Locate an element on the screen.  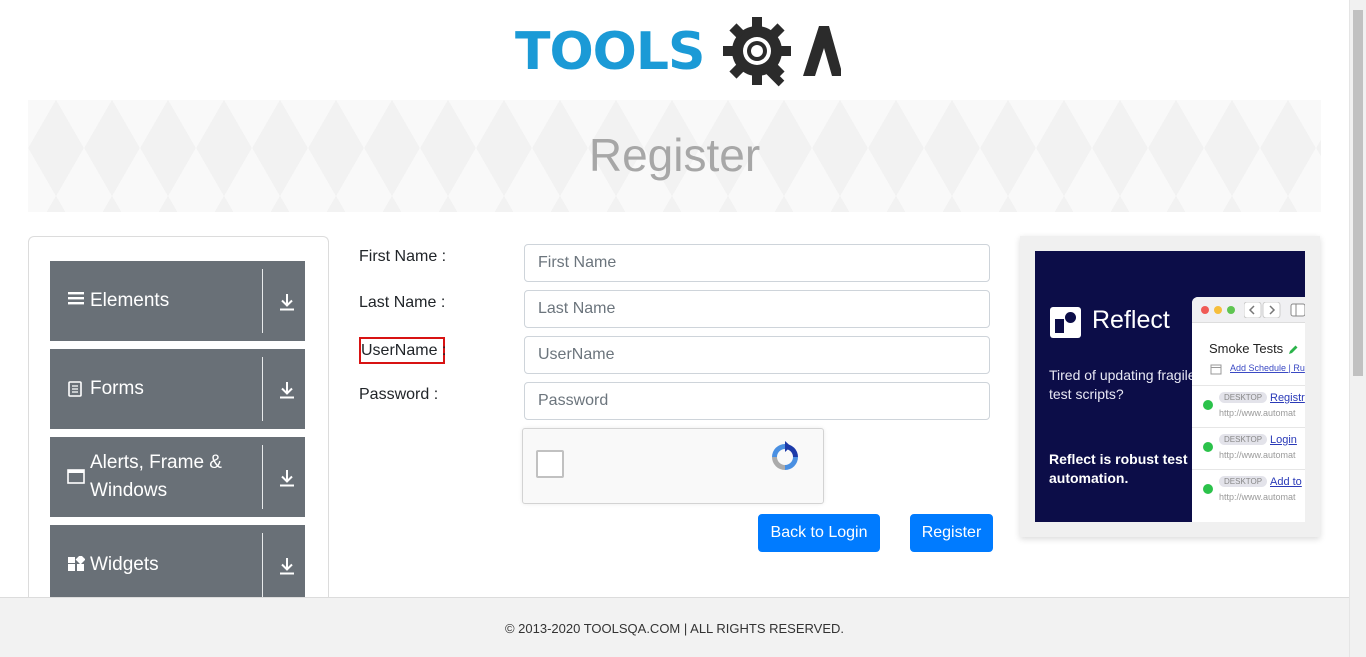
calendar-icon is located at coordinates (1216, 369).